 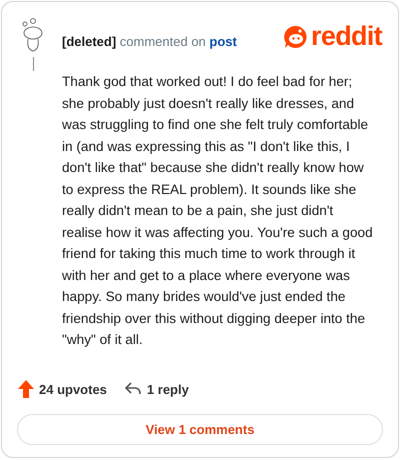 What do you see at coordinates (346, 36) in the screenshot?
I see `reddit-wordmark: reddit` at bounding box center [346, 36].